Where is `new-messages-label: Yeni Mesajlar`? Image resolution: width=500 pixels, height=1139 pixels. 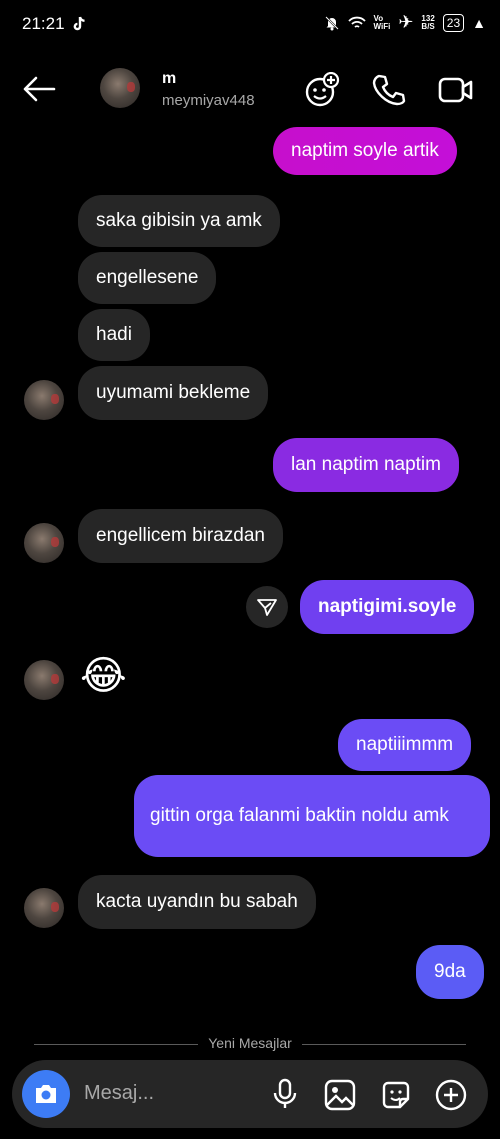 new-messages-label: Yeni Mesajlar is located at coordinates (250, 1043).